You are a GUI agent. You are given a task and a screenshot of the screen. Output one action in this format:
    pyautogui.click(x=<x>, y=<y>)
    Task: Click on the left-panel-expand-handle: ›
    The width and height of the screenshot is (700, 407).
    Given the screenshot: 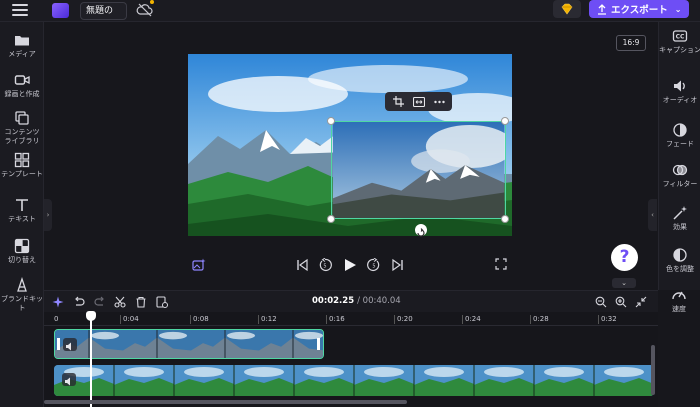 What is the action you would take?
    pyautogui.click(x=48, y=215)
    